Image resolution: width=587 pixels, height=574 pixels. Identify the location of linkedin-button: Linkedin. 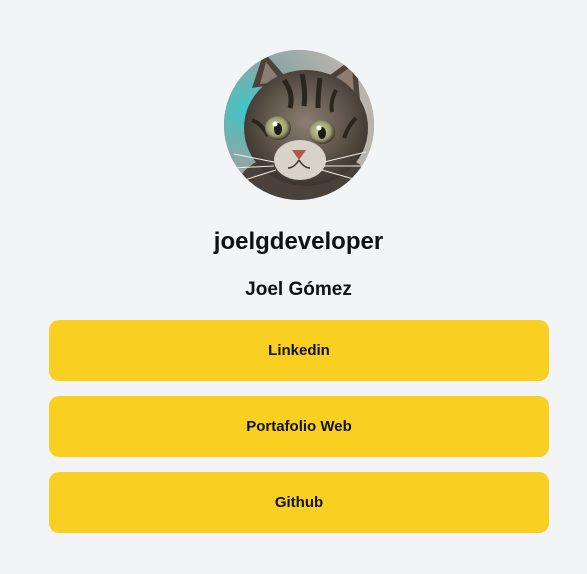
(299, 350).